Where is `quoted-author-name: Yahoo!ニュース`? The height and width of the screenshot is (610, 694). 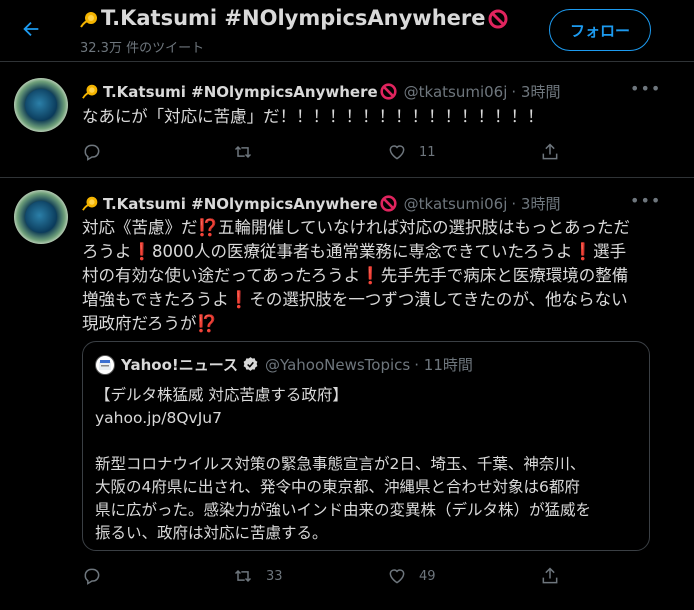 quoted-author-name: Yahoo!ニュース is located at coordinates (179, 365).